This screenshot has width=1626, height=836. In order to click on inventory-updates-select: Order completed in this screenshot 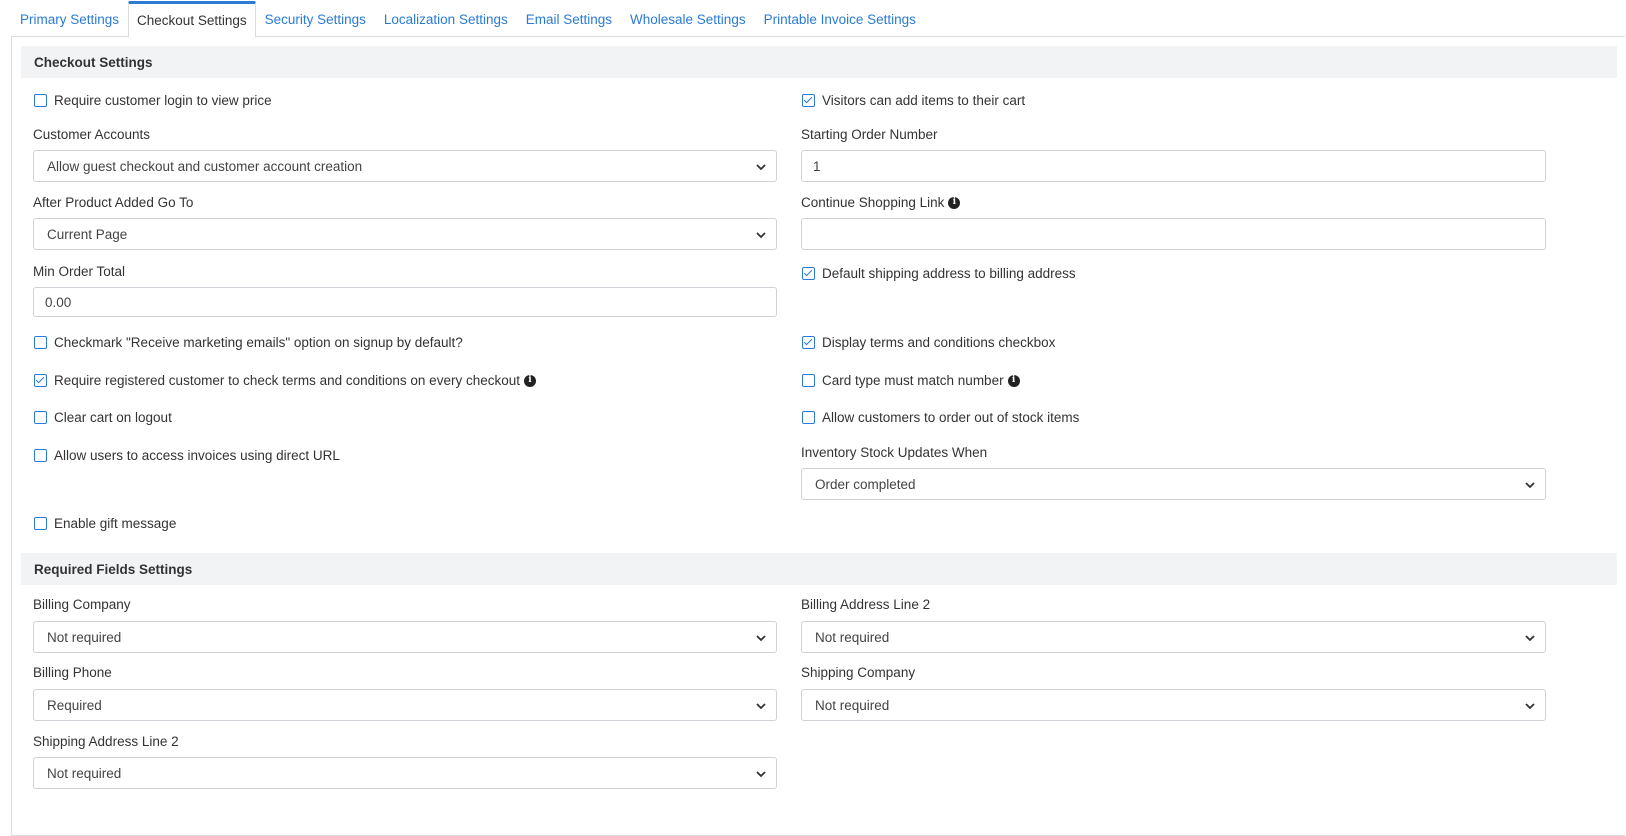, I will do `click(1173, 484)`.